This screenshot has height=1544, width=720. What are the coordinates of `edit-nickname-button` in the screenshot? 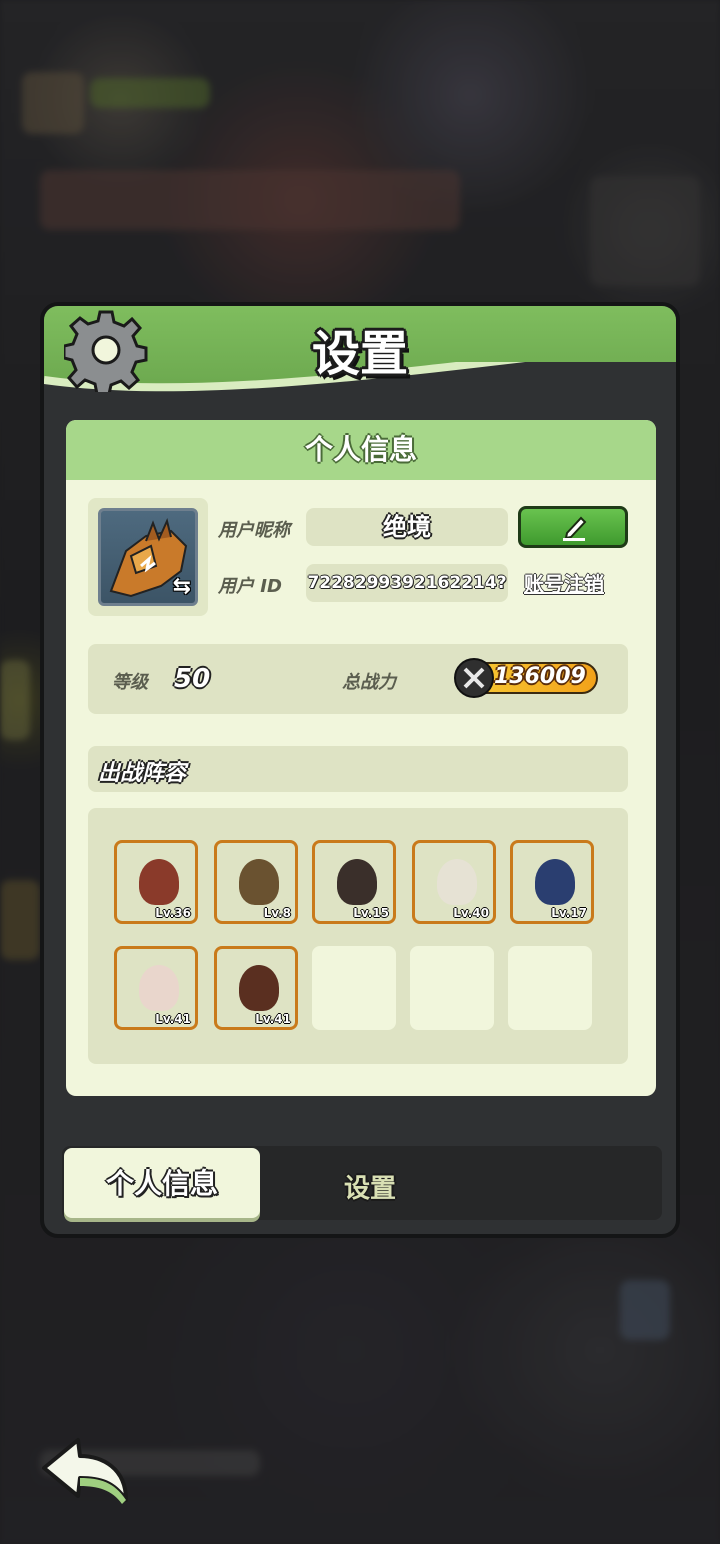 It's located at (573, 527).